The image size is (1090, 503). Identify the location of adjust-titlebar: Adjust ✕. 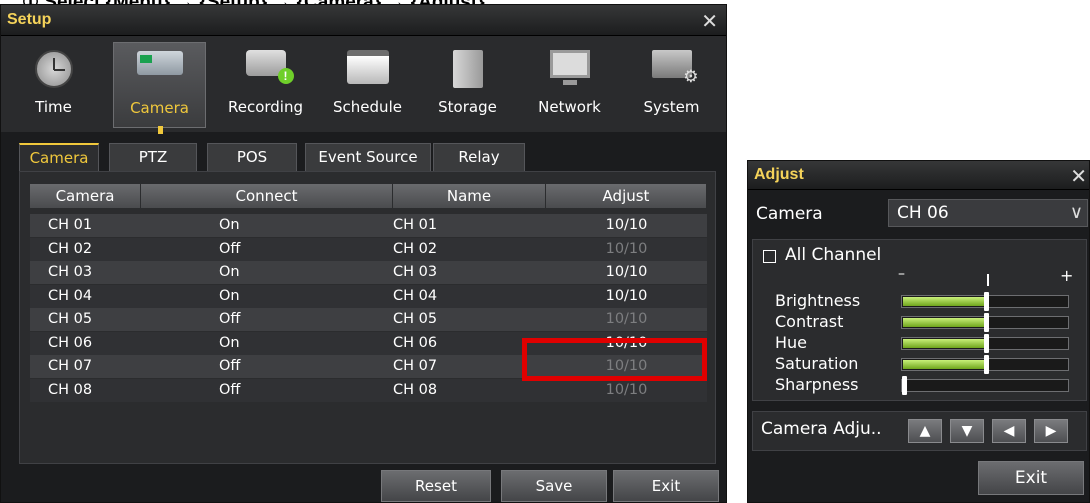
(918, 175).